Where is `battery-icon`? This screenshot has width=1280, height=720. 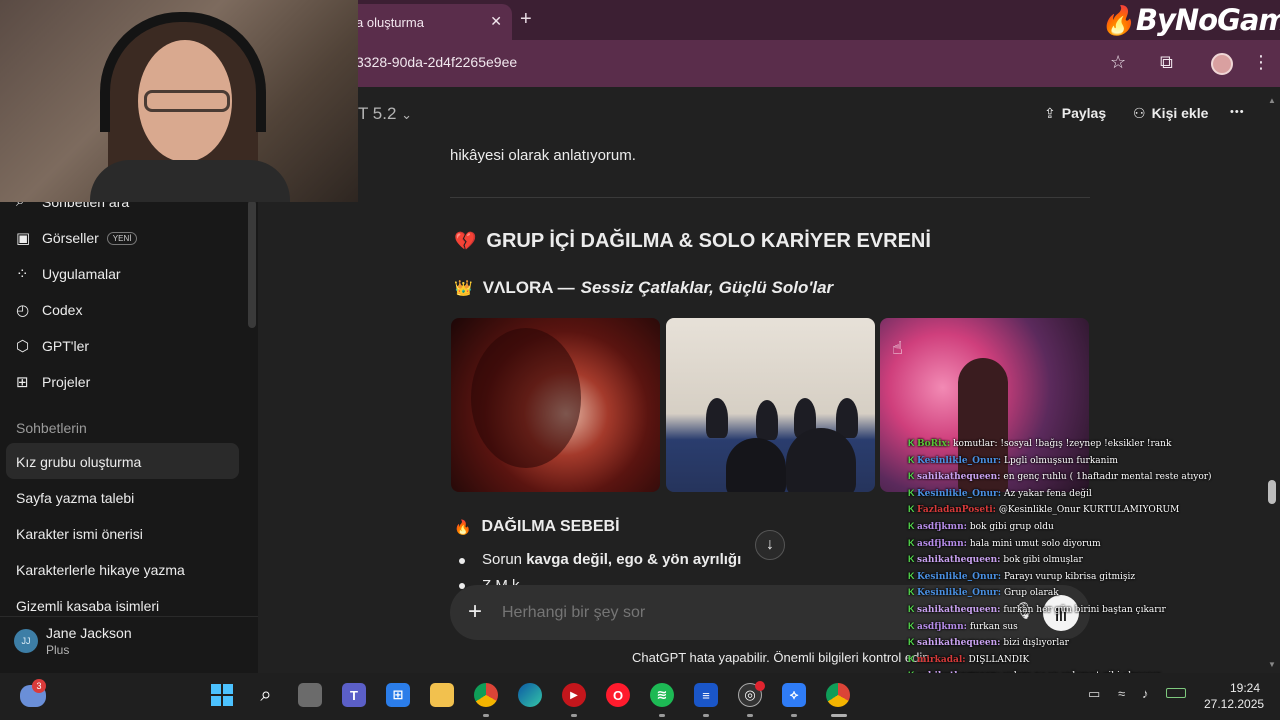
battery-icon is located at coordinates (1176, 693).